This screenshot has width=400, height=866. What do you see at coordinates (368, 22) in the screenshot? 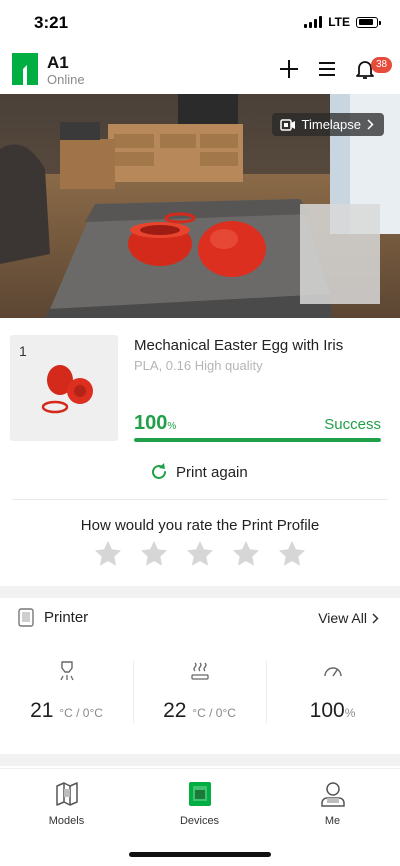
I see `battery-icon` at bounding box center [368, 22].